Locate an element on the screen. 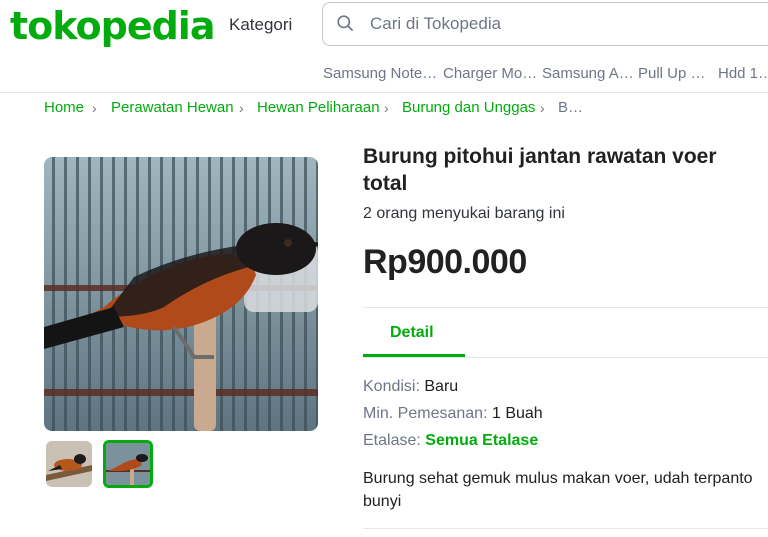  min-order-label: Min. Pemesanan: is located at coordinates (425, 413).